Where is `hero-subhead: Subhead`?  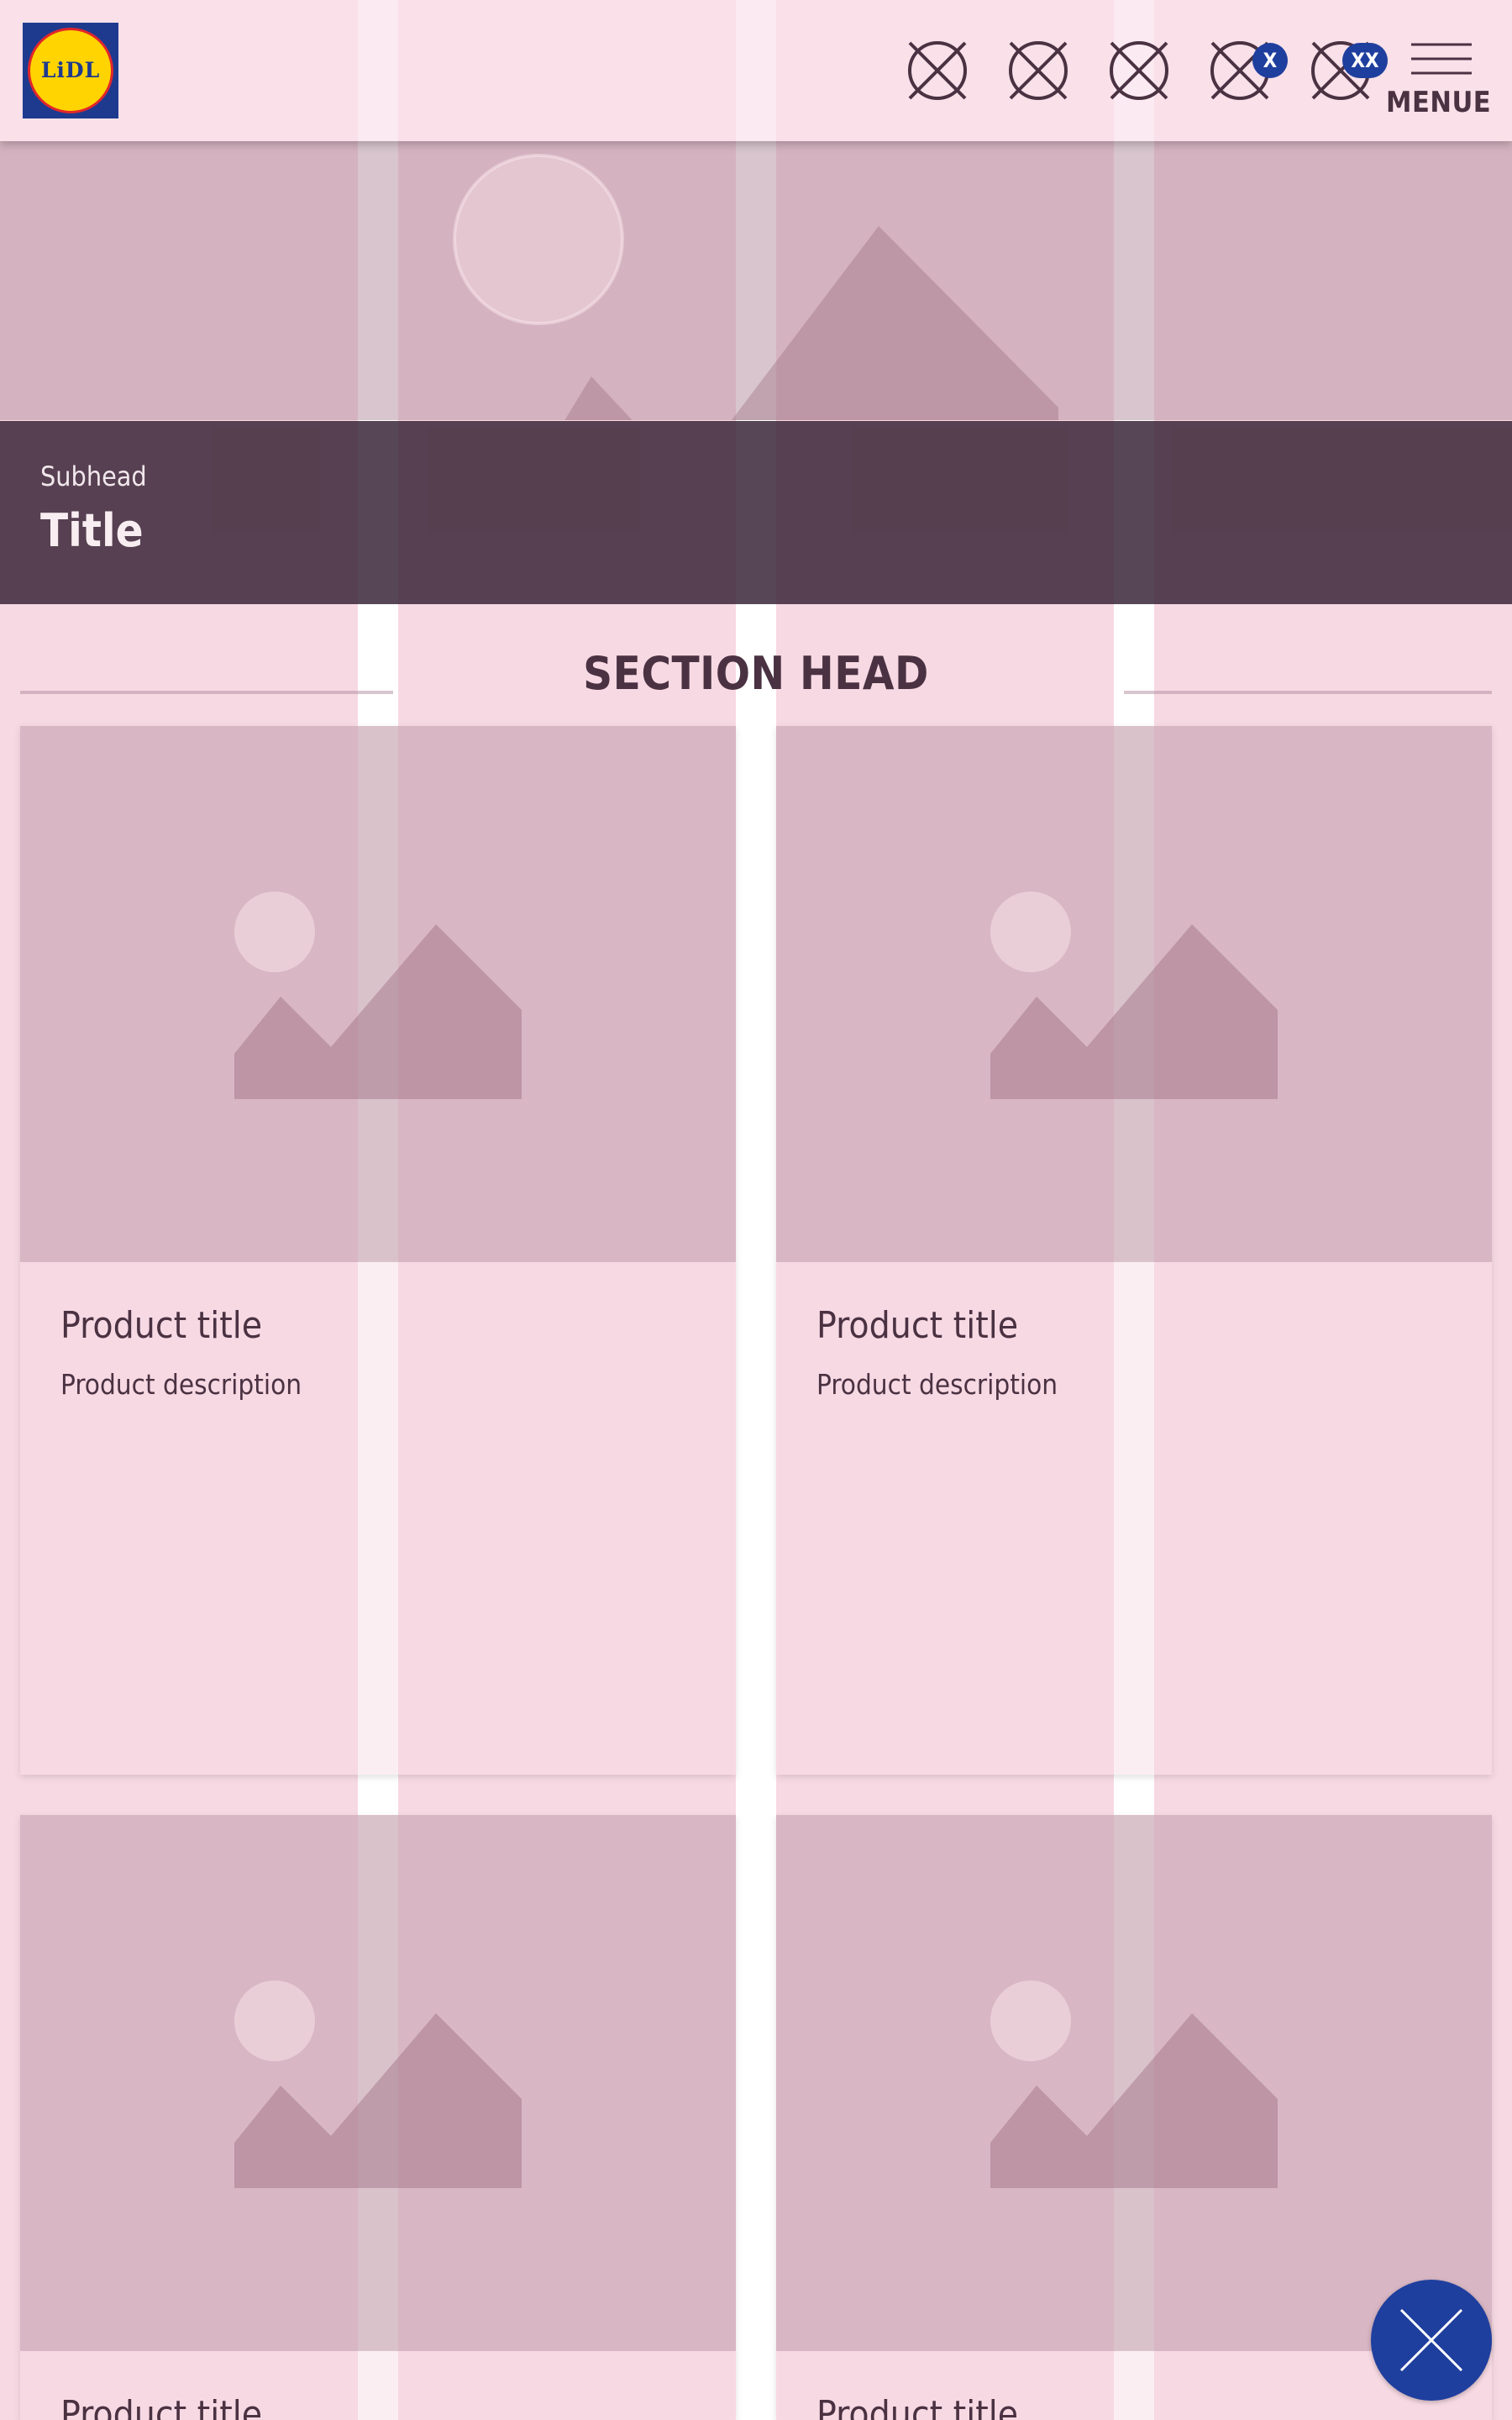 hero-subhead: Subhead is located at coordinates (93, 476).